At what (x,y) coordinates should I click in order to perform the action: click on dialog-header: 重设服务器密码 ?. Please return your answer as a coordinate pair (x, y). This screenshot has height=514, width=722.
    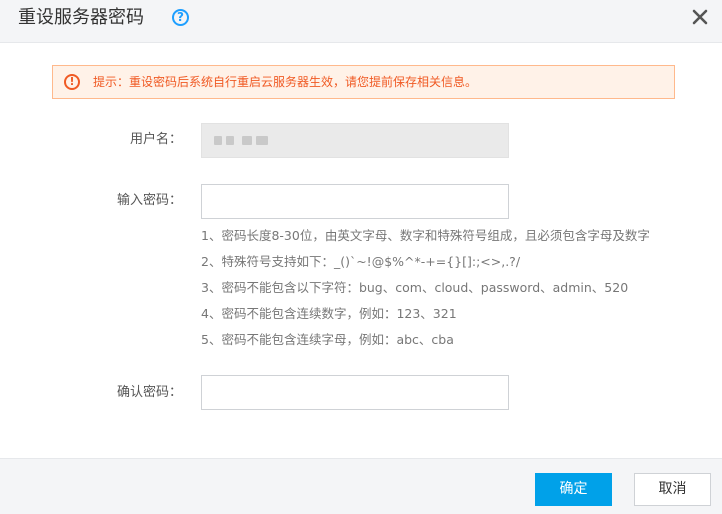
    Looking at the image, I should click on (361, 21).